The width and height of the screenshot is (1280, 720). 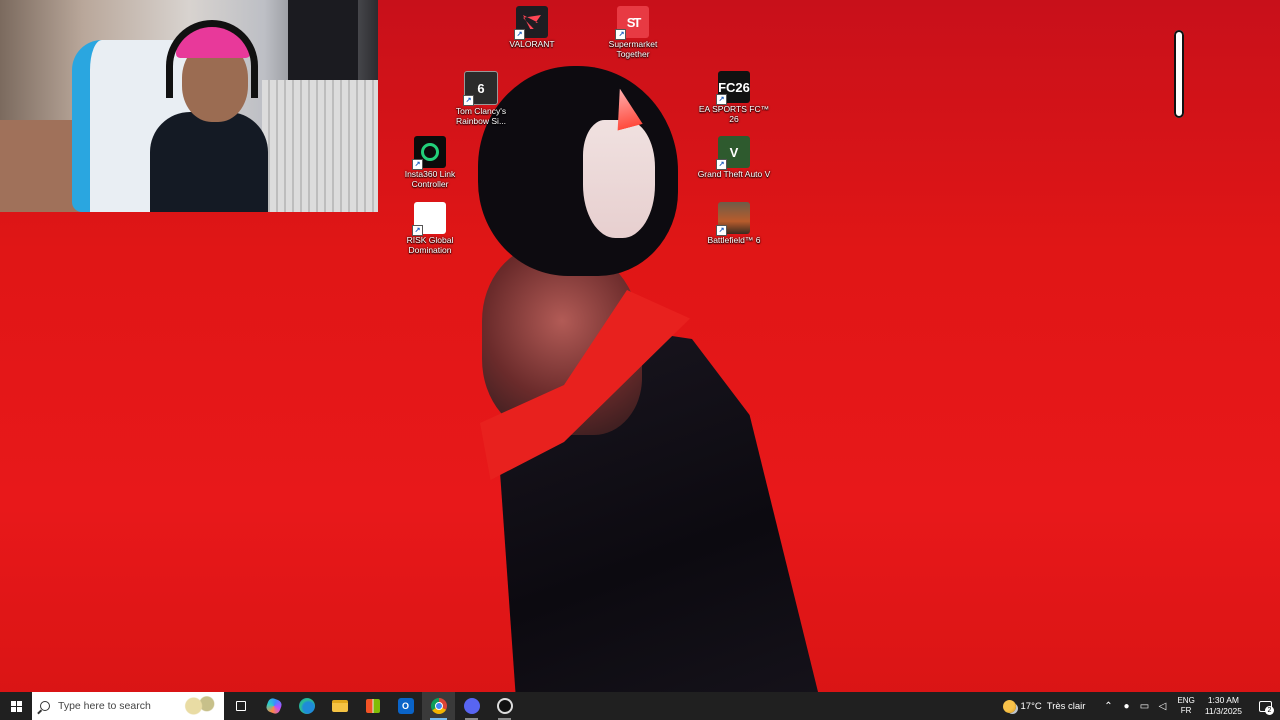 I want to click on taskbar-microsoft-store, so click(x=372, y=706).